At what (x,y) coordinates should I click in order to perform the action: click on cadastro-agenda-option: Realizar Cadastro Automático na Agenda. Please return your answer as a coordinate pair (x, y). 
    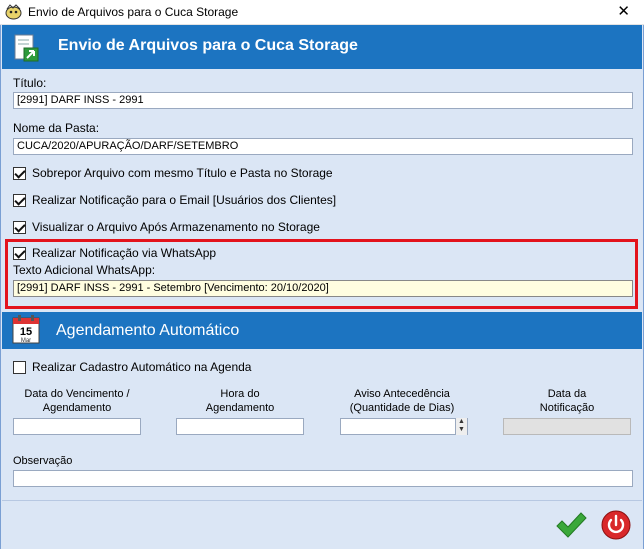
    Looking at the image, I should click on (132, 367).